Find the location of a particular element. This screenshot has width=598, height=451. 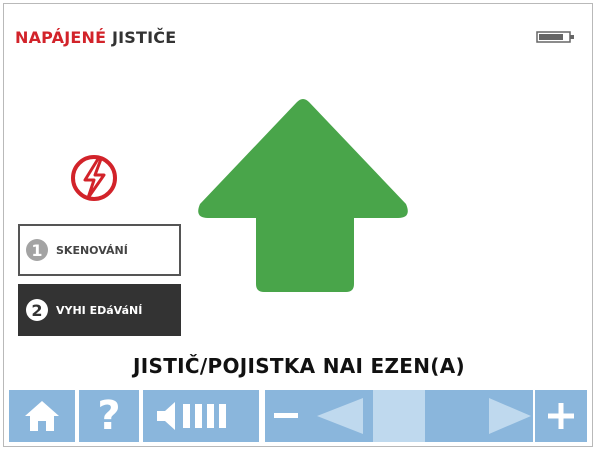

plus-icon is located at coordinates (561, 416).